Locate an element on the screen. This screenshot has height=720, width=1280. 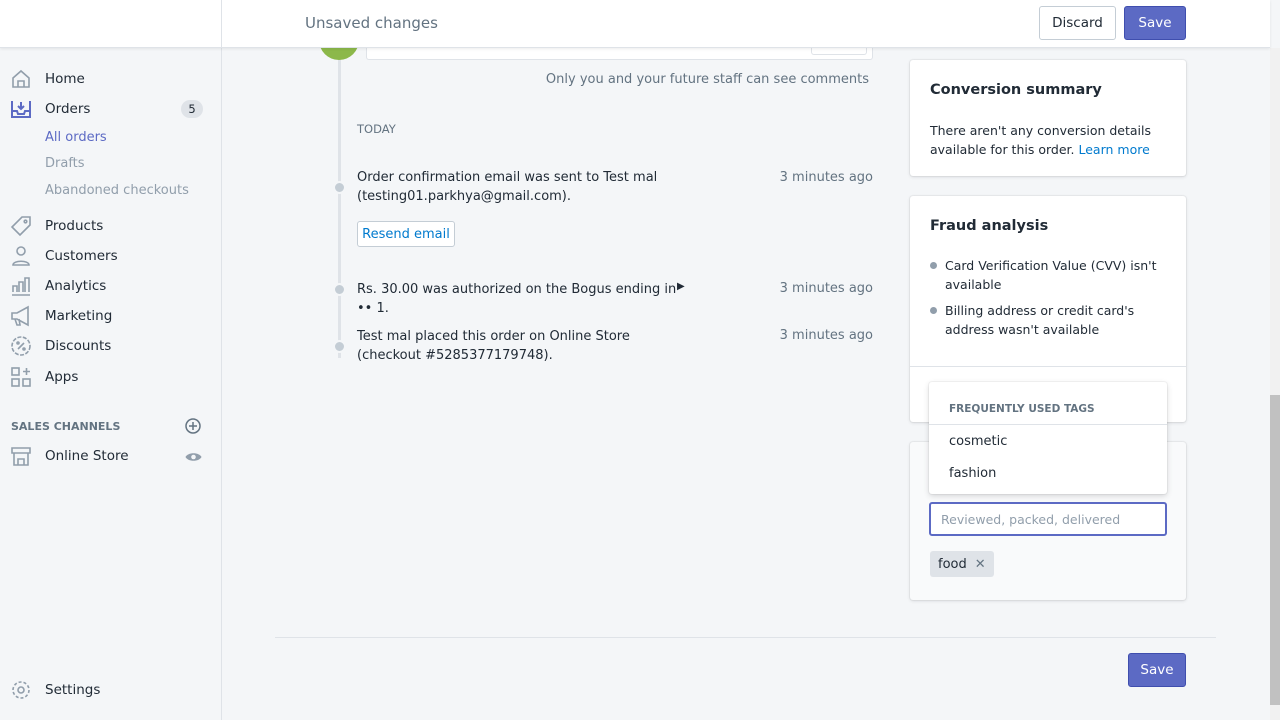
sidebar-item-home: Home is located at coordinates (111, 79).